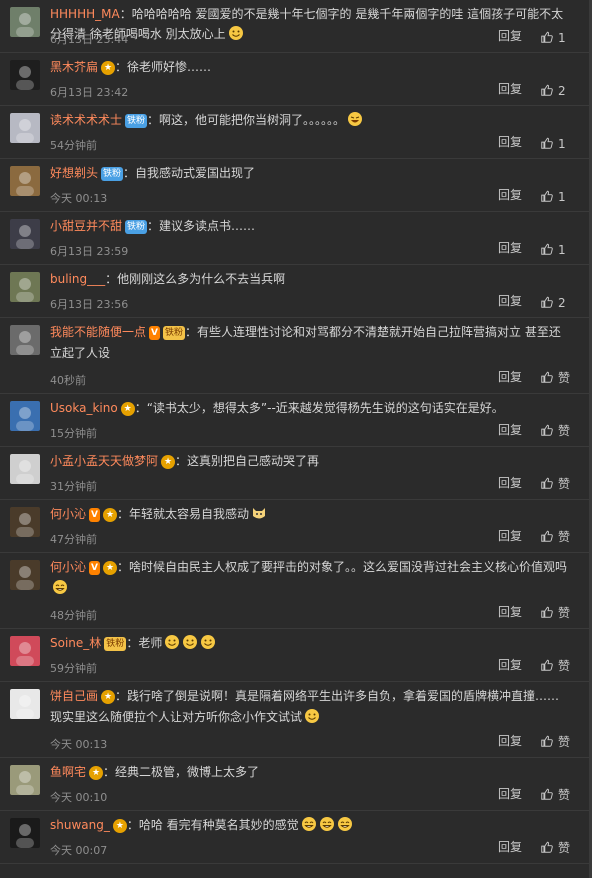  Describe the element at coordinates (86, 226) in the screenshot. I see `username-link: 小甜豆并不甜` at that location.